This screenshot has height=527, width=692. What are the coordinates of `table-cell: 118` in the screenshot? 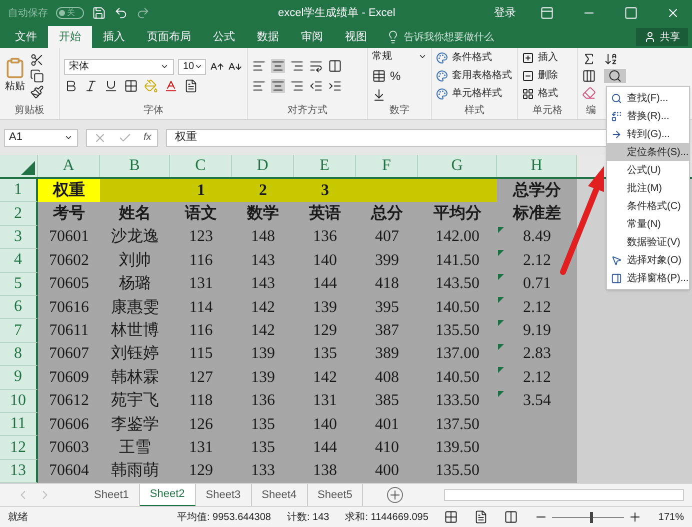 It's located at (201, 401).